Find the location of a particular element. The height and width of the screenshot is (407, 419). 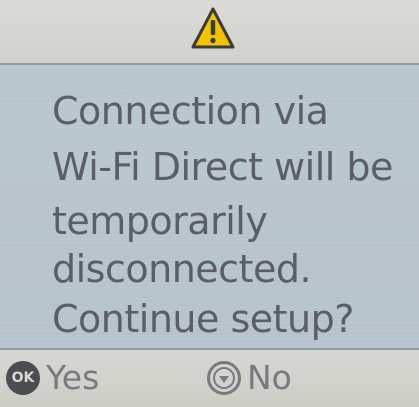

no-button: No is located at coordinates (249, 378).